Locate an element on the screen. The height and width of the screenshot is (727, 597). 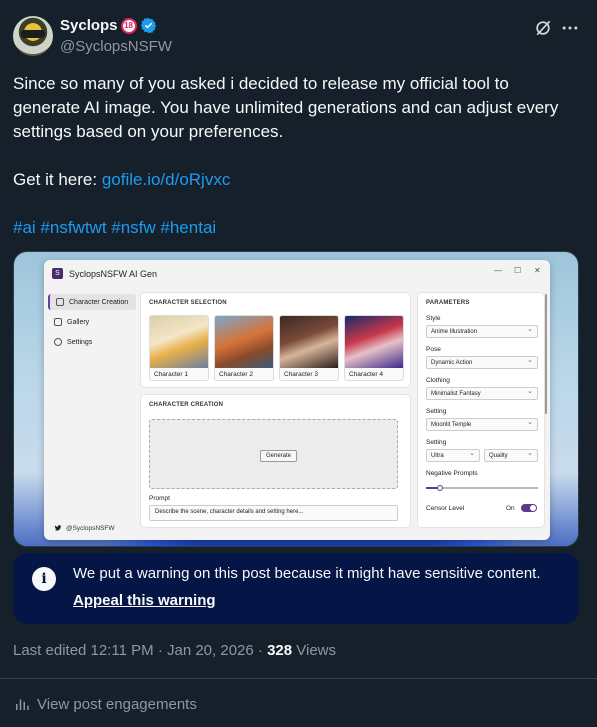
quality-select: Quality is located at coordinates (511, 455).